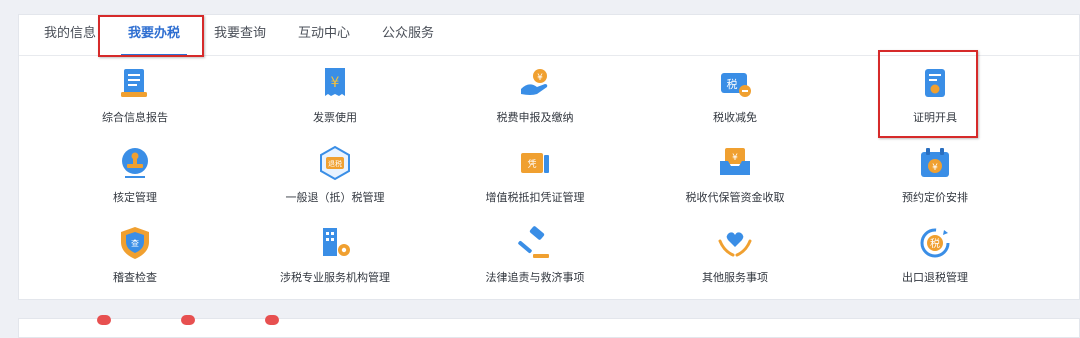 The width and height of the screenshot is (1080, 338). I want to click on service-item: ¥ 发票使用, so click(335, 101).